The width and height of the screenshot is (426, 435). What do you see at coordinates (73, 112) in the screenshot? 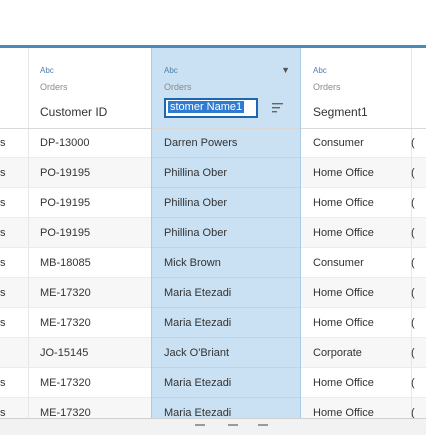
I see `column-name: Customer ID` at bounding box center [73, 112].